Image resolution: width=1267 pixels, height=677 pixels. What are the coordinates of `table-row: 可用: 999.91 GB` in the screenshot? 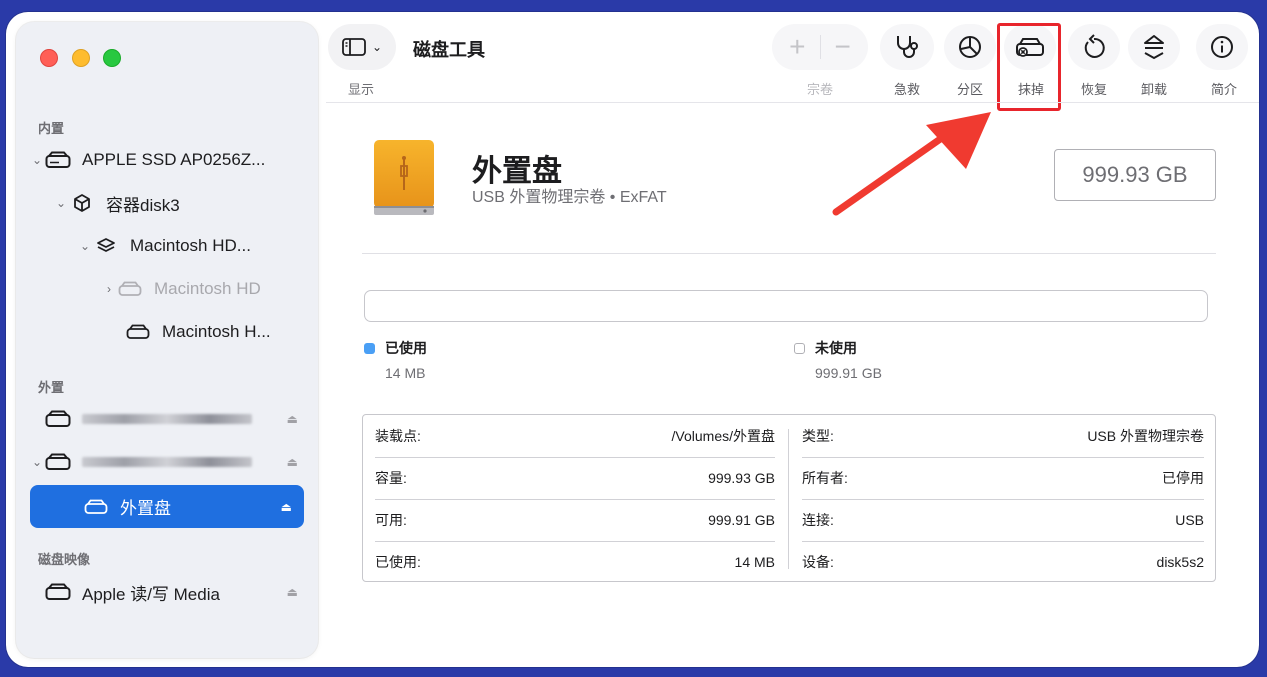 It's located at (575, 520).